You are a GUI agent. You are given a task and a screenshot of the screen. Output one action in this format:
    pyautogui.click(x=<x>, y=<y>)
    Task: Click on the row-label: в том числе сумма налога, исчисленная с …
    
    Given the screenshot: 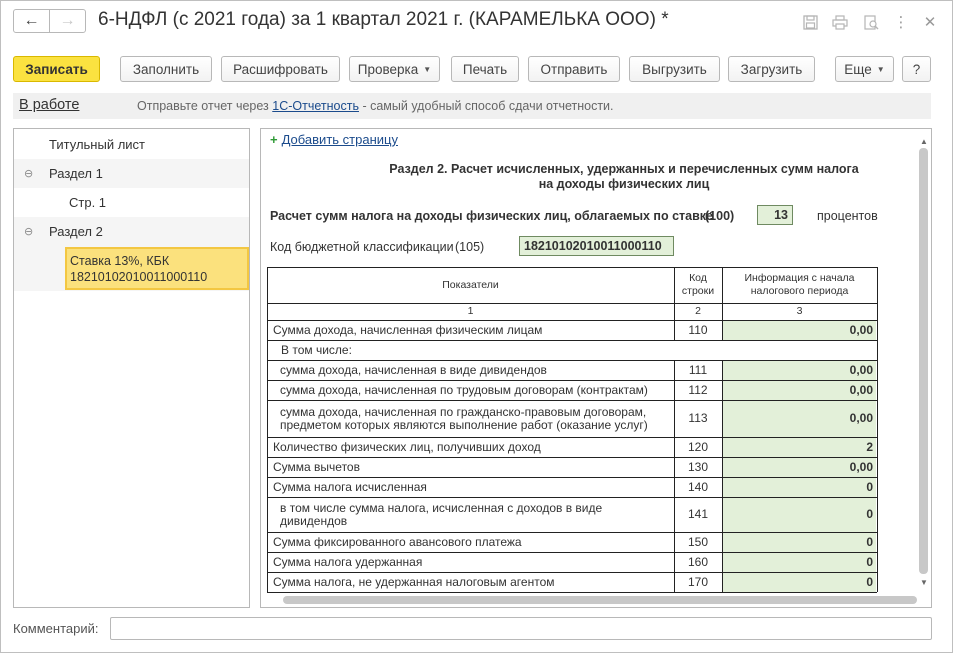 What is the action you would take?
    pyautogui.click(x=441, y=514)
    